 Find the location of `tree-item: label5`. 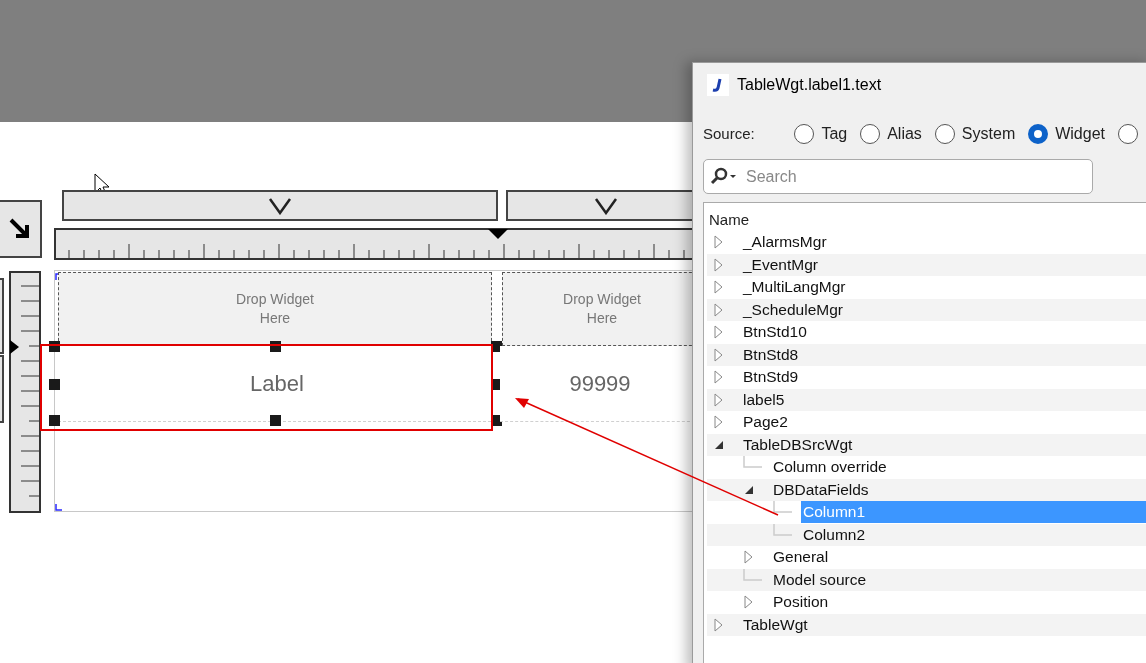

tree-item: label5 is located at coordinates (763, 399).